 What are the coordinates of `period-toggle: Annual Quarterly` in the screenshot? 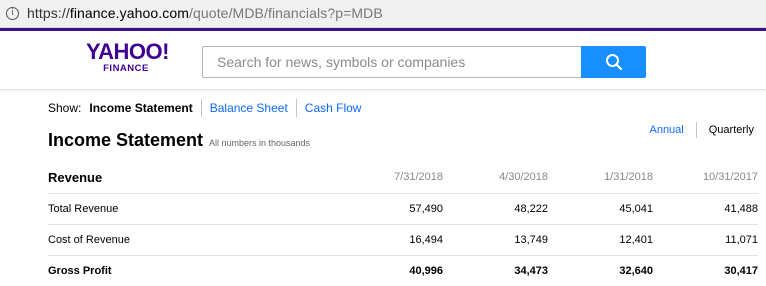 It's located at (701, 130).